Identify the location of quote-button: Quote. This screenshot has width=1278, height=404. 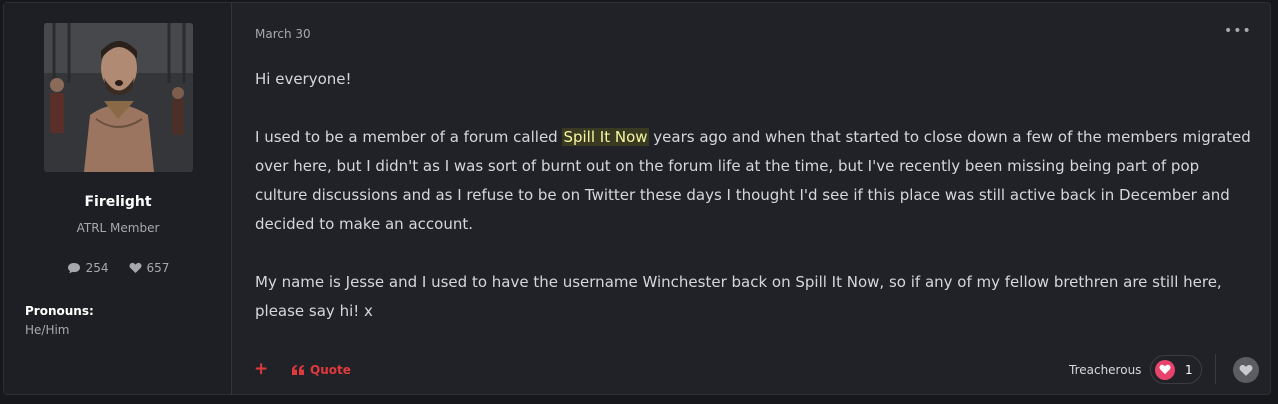
(321, 370).